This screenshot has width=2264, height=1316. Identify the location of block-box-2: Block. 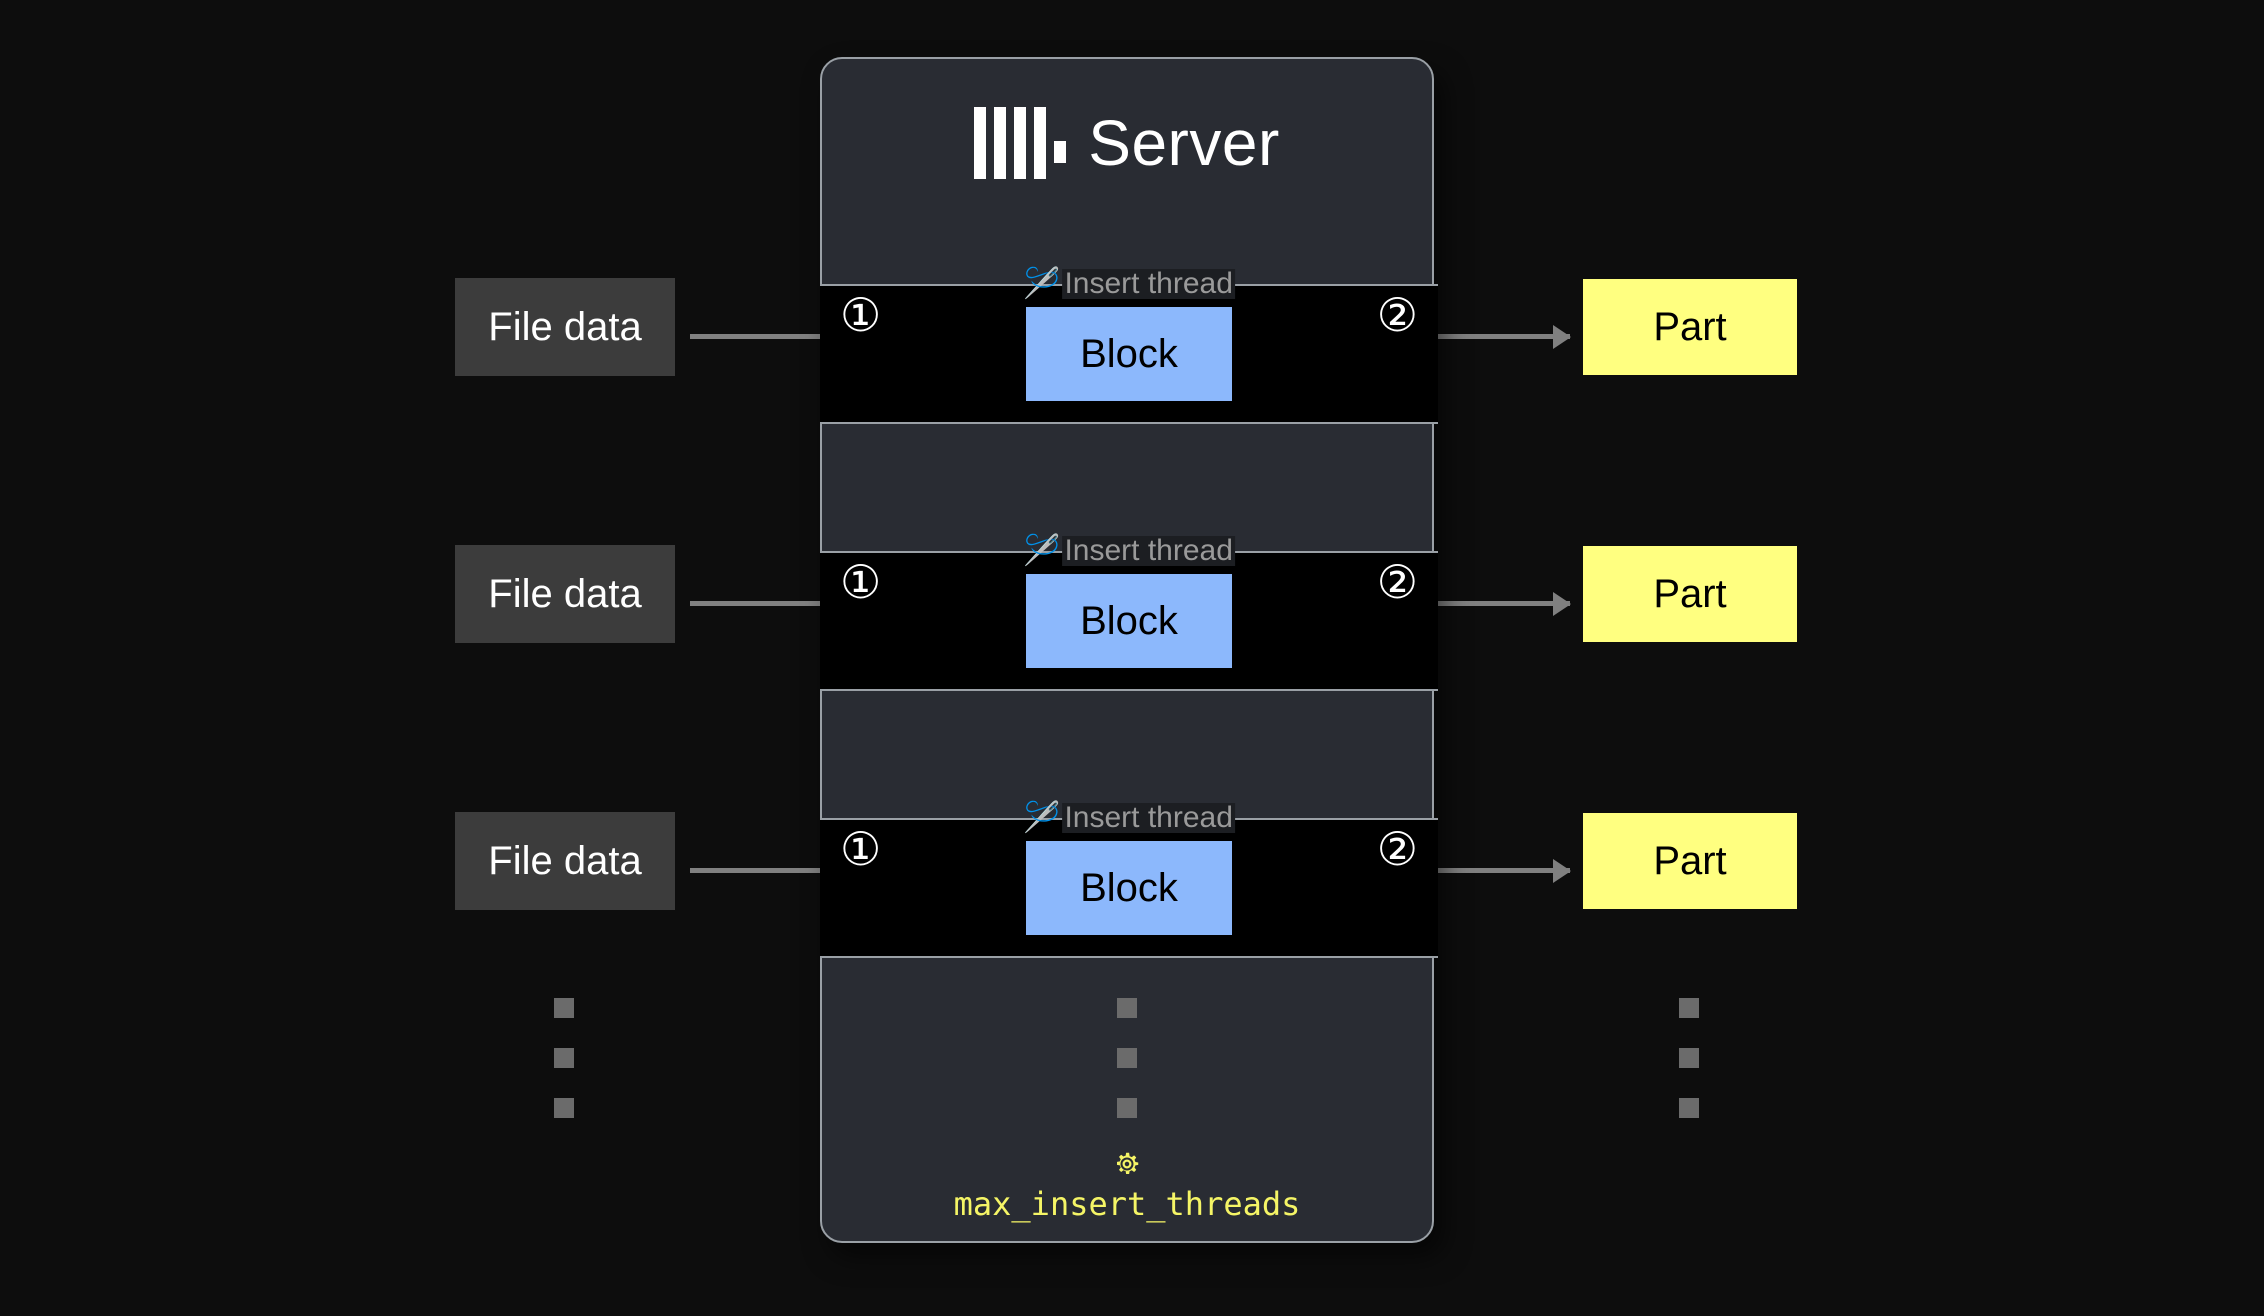
(1129, 621).